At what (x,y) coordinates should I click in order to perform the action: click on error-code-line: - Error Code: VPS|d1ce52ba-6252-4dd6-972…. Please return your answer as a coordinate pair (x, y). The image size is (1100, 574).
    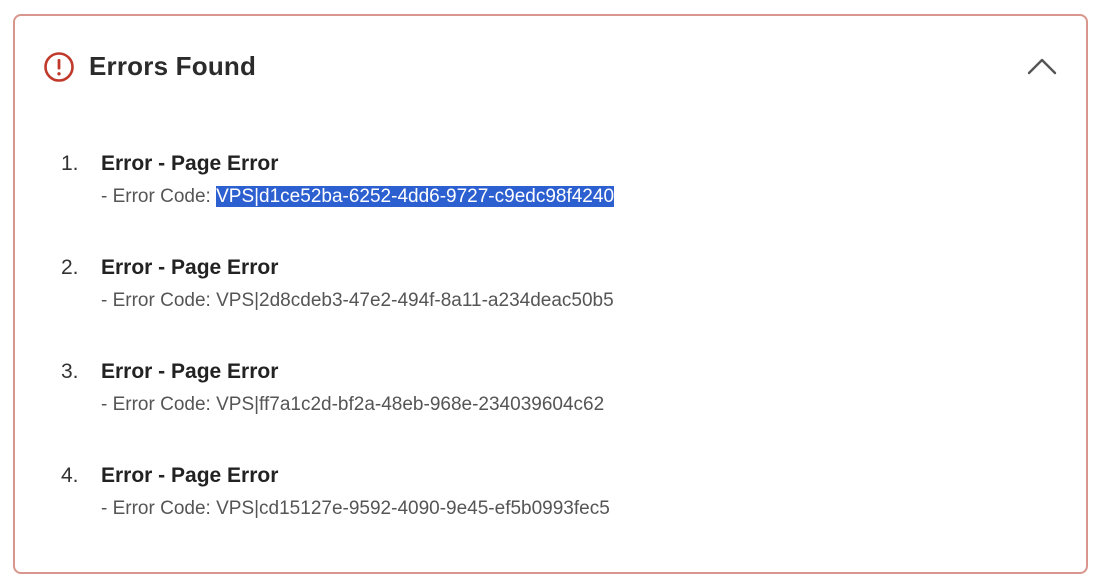
    Looking at the image, I should click on (358, 197).